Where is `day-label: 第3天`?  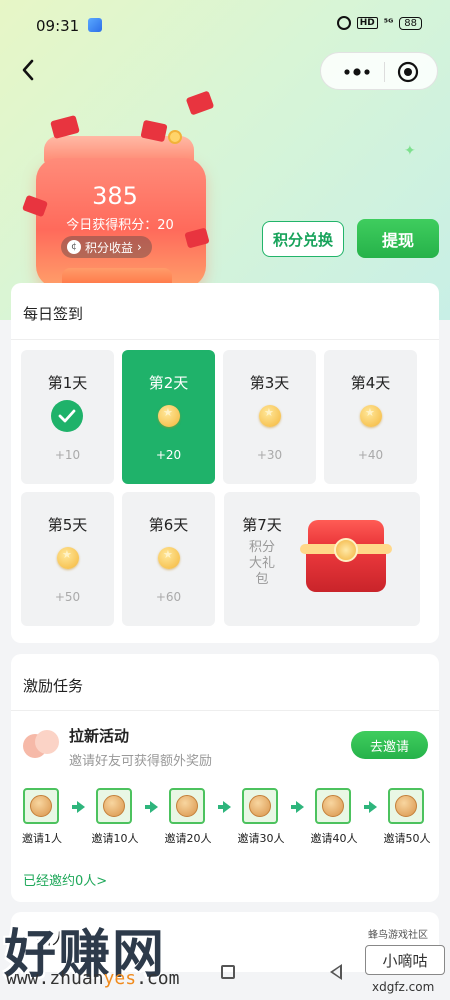
day-label: 第3天 is located at coordinates (269, 383).